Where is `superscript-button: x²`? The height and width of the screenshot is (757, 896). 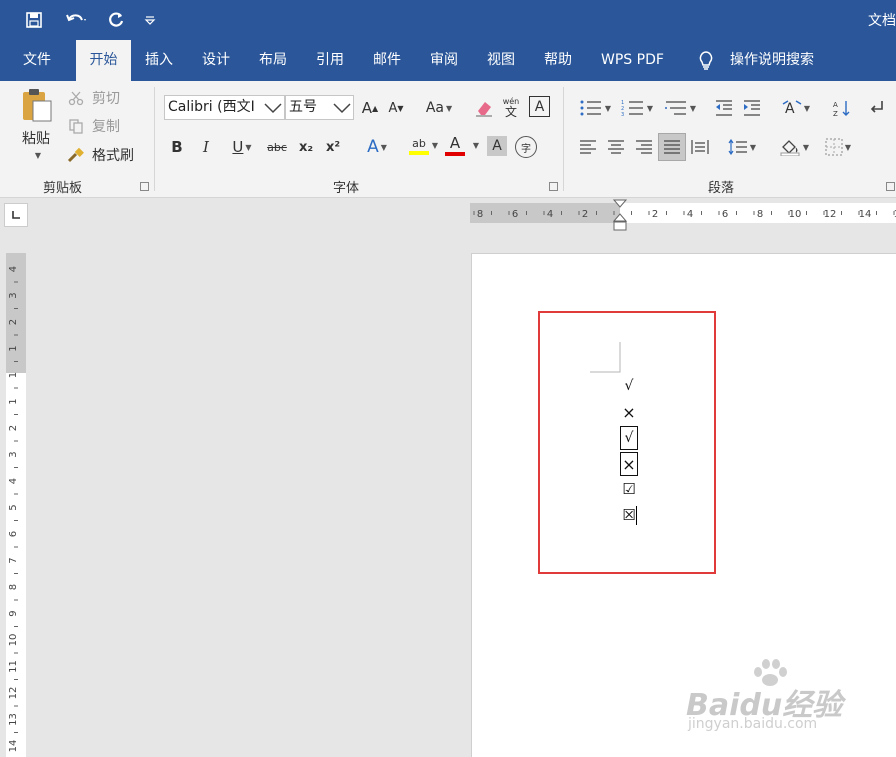
superscript-button: x² is located at coordinates (333, 147).